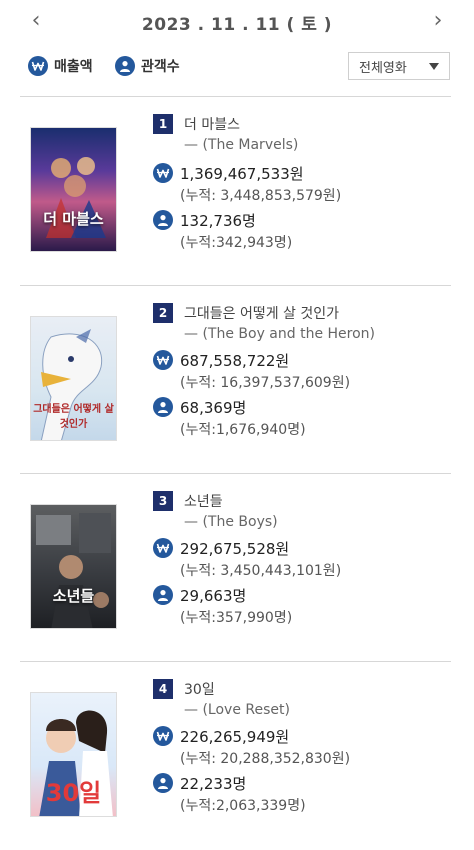 This screenshot has width=474, height=850. What do you see at coordinates (73, 566) in the screenshot?
I see `poster-image: 소년들` at bounding box center [73, 566].